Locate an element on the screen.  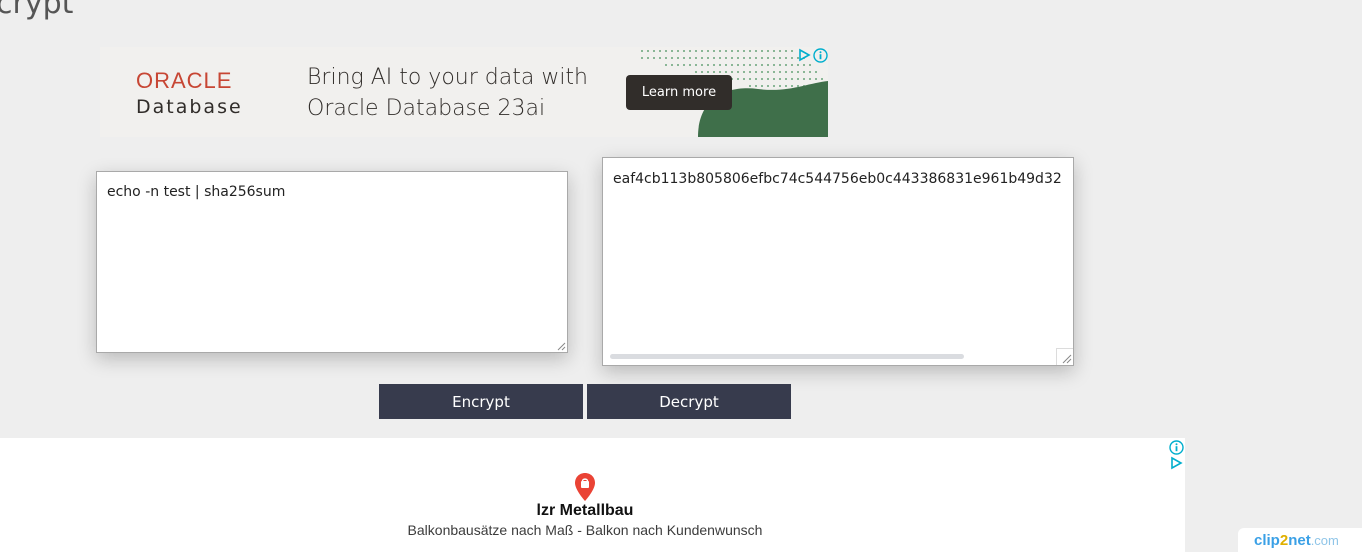
oracle-logo-subtext: Database is located at coordinates (189, 107).